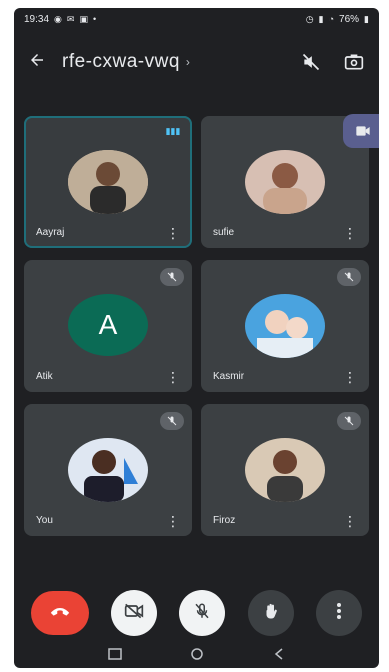  I want to click on video-off-icon, so click(134, 613).